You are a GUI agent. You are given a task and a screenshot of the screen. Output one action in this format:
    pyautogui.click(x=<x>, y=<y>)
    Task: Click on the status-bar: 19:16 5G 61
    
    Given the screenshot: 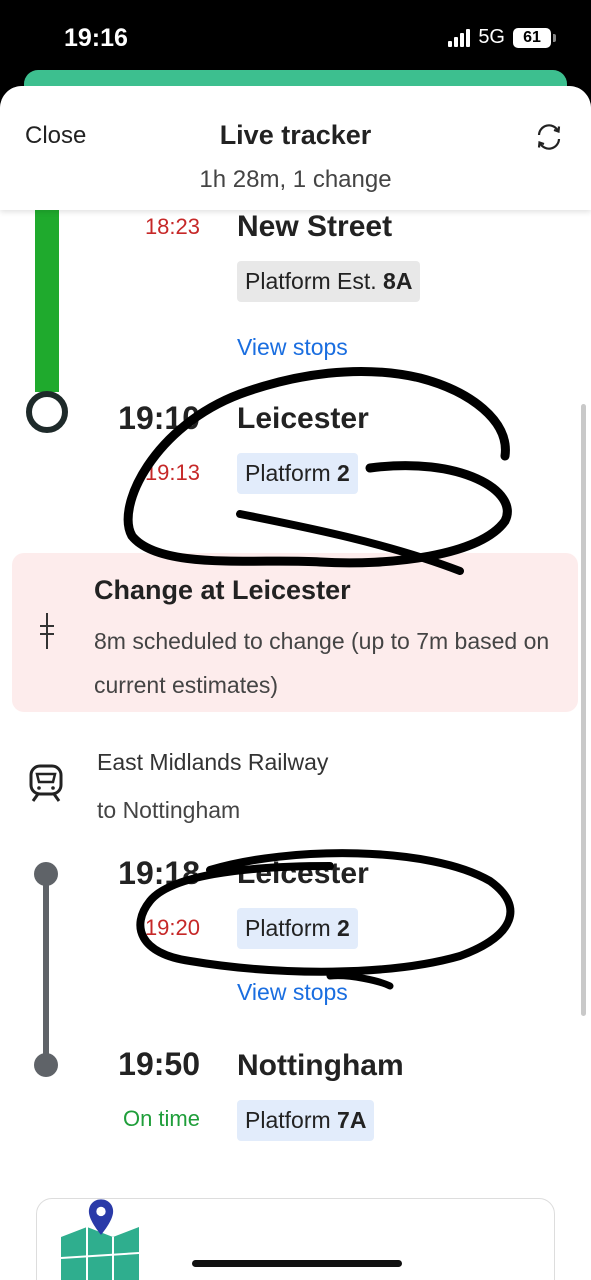 What is the action you would take?
    pyautogui.click(x=295, y=40)
    